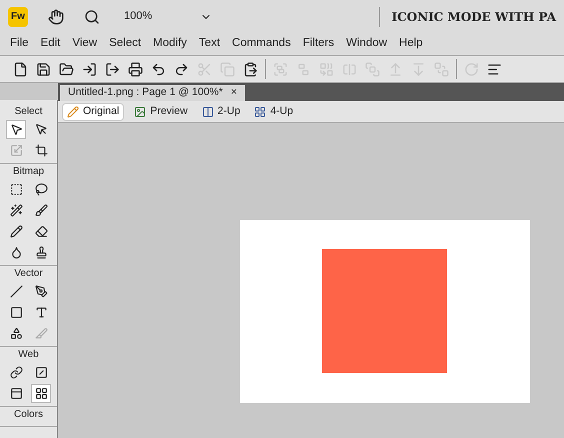 This screenshot has height=438, width=564. What do you see at coordinates (204, 69) in the screenshot?
I see `scissors-icon` at bounding box center [204, 69].